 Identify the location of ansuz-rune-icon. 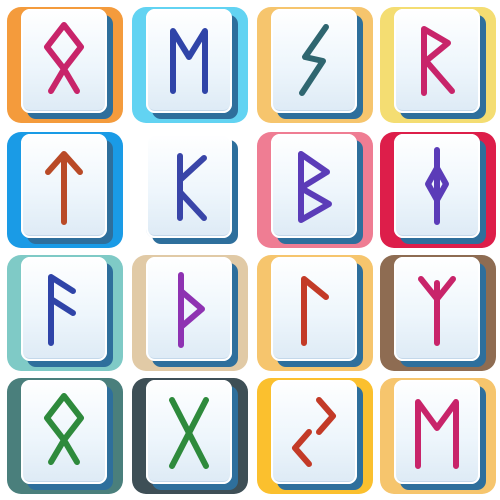
(62, 310).